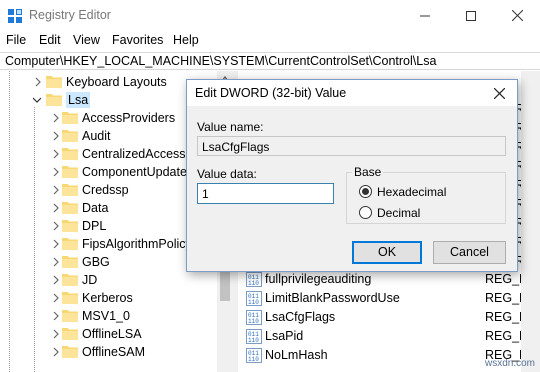  Describe the element at coordinates (270, 40) in the screenshot. I see `menu-bar: File Edit View Favorites Help` at that location.